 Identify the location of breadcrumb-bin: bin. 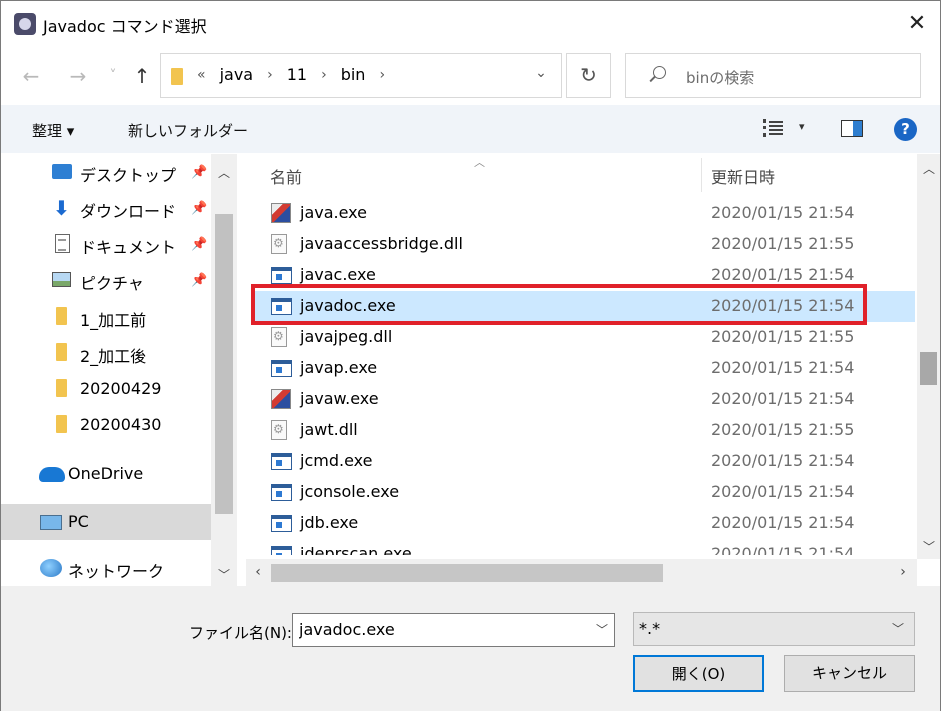
(353, 74).